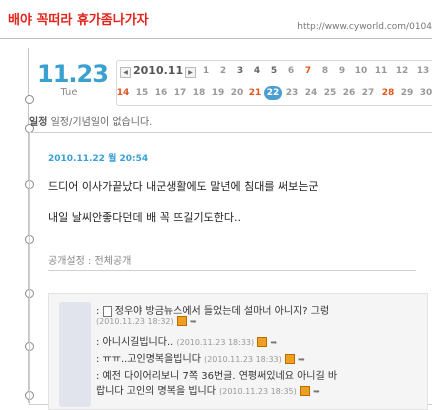 This screenshot has height=410, width=432. What do you see at coordinates (78, 18) in the screenshot?
I see `blog-title: 배야 꼭떠라 휴가좀나가자` at bounding box center [78, 18].